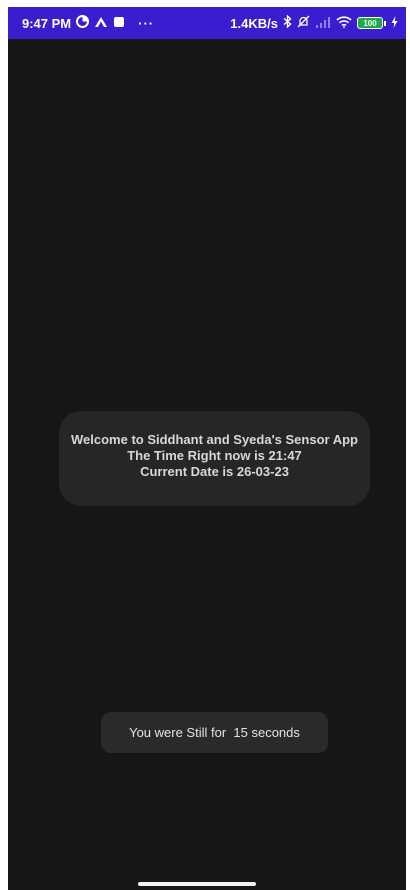 Image resolution: width=410 pixels, height=890 pixels. What do you see at coordinates (47, 23) in the screenshot?
I see `status-time: 9:47 PM` at bounding box center [47, 23].